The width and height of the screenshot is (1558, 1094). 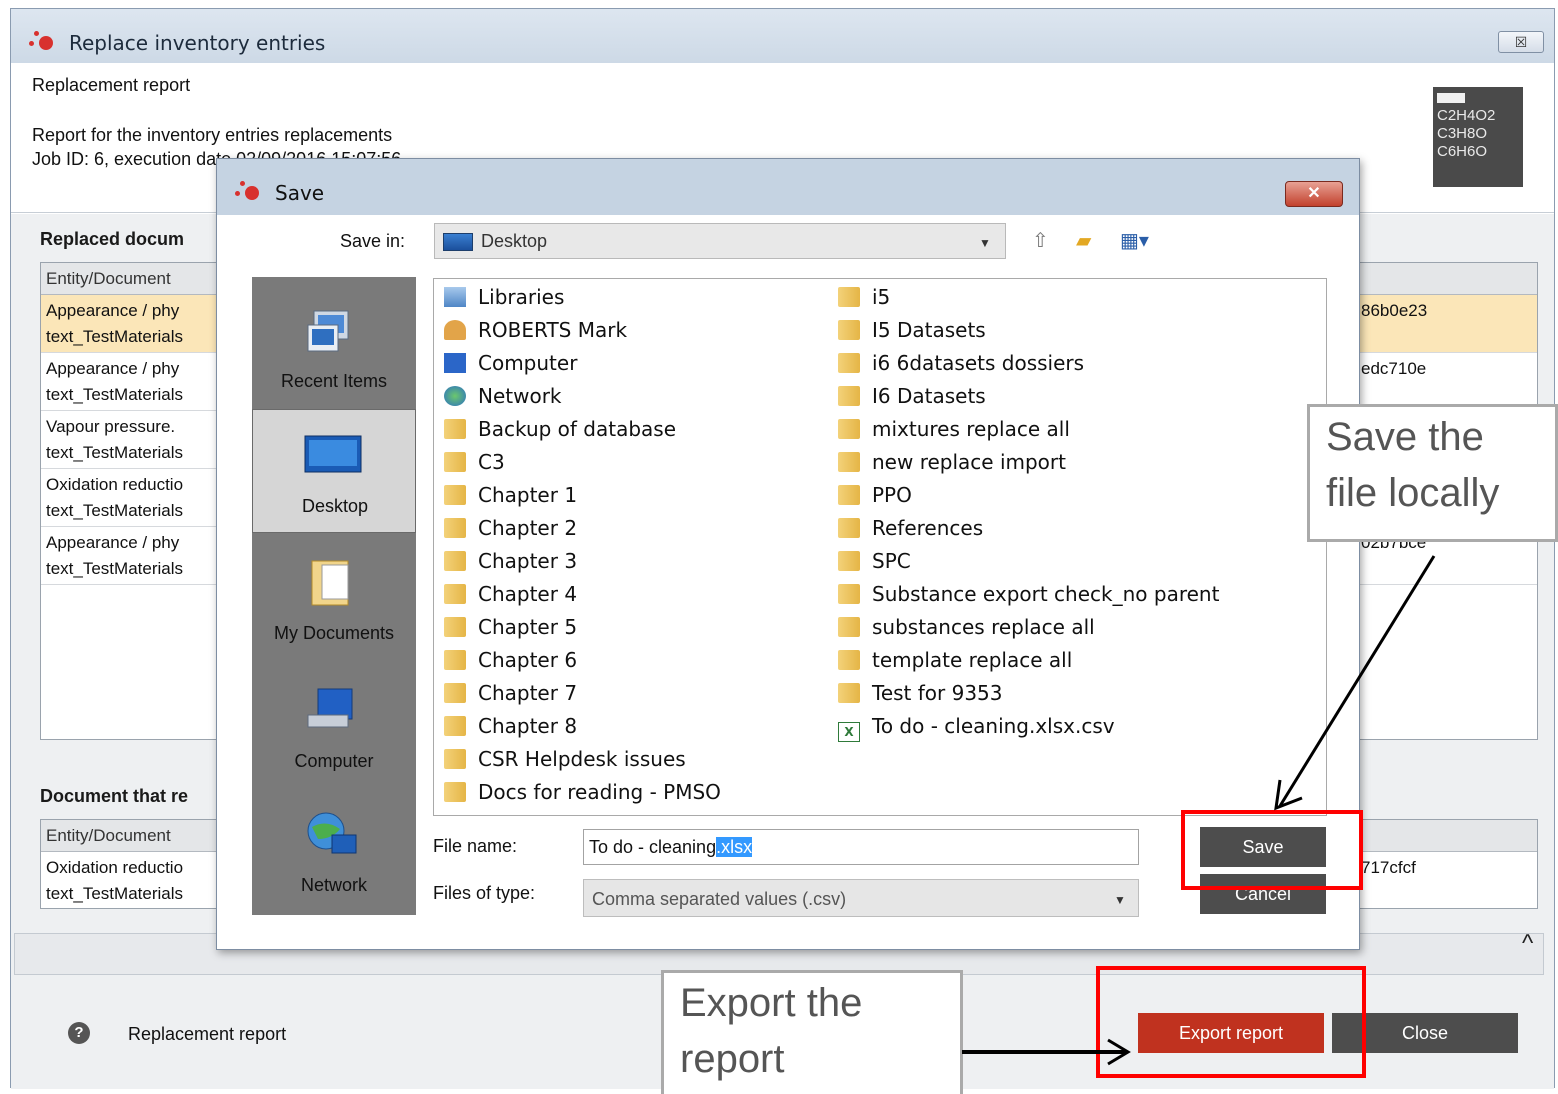 What do you see at coordinates (1199, 810) in the screenshot?
I see `annotation-arrows` at bounding box center [1199, 810].